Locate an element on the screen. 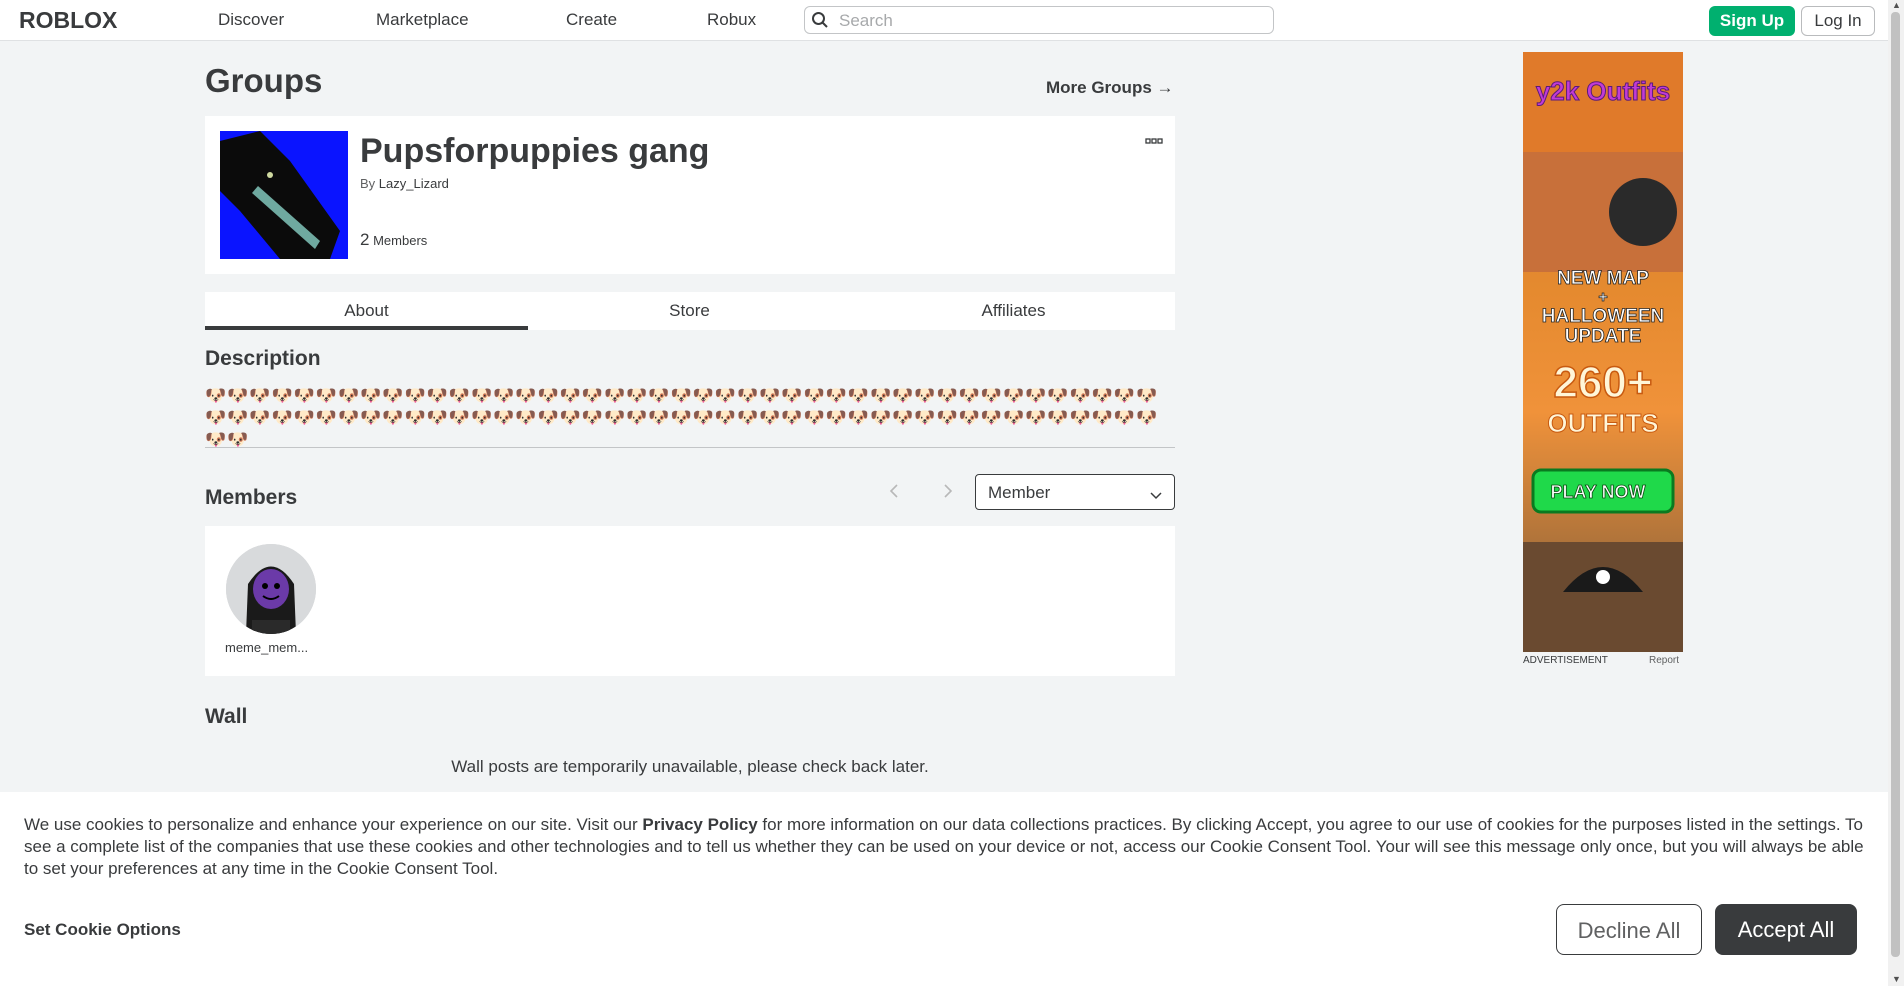 The height and width of the screenshot is (986, 1904). scroll-down-arrow-icon: ▼ is located at coordinates (1896, 979).